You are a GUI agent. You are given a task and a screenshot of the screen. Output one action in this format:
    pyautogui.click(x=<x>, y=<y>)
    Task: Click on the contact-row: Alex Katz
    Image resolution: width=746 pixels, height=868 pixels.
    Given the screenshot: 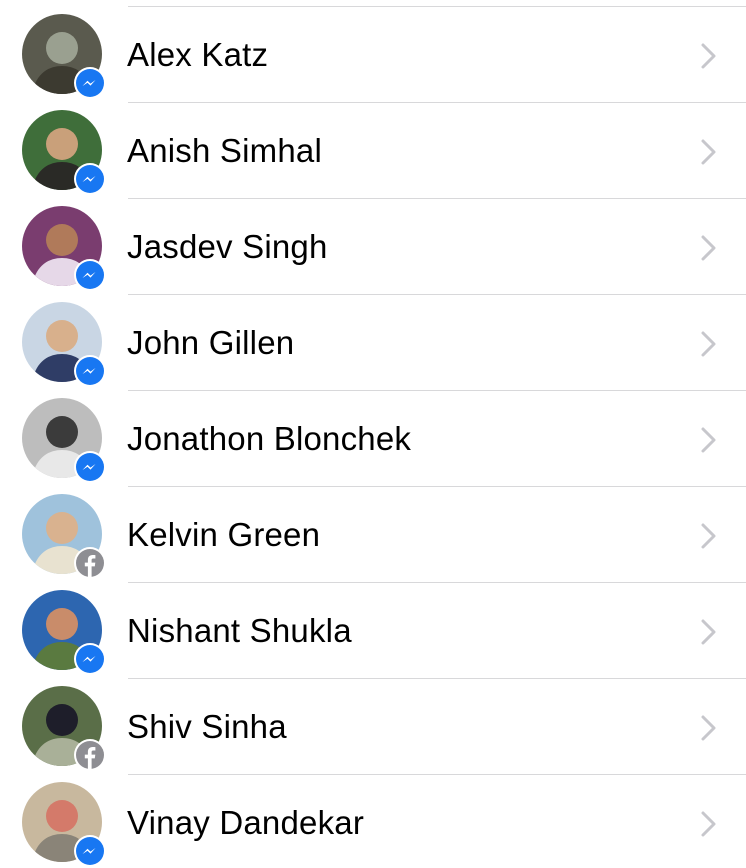 What is the action you would take?
    pyautogui.click(x=373, y=55)
    